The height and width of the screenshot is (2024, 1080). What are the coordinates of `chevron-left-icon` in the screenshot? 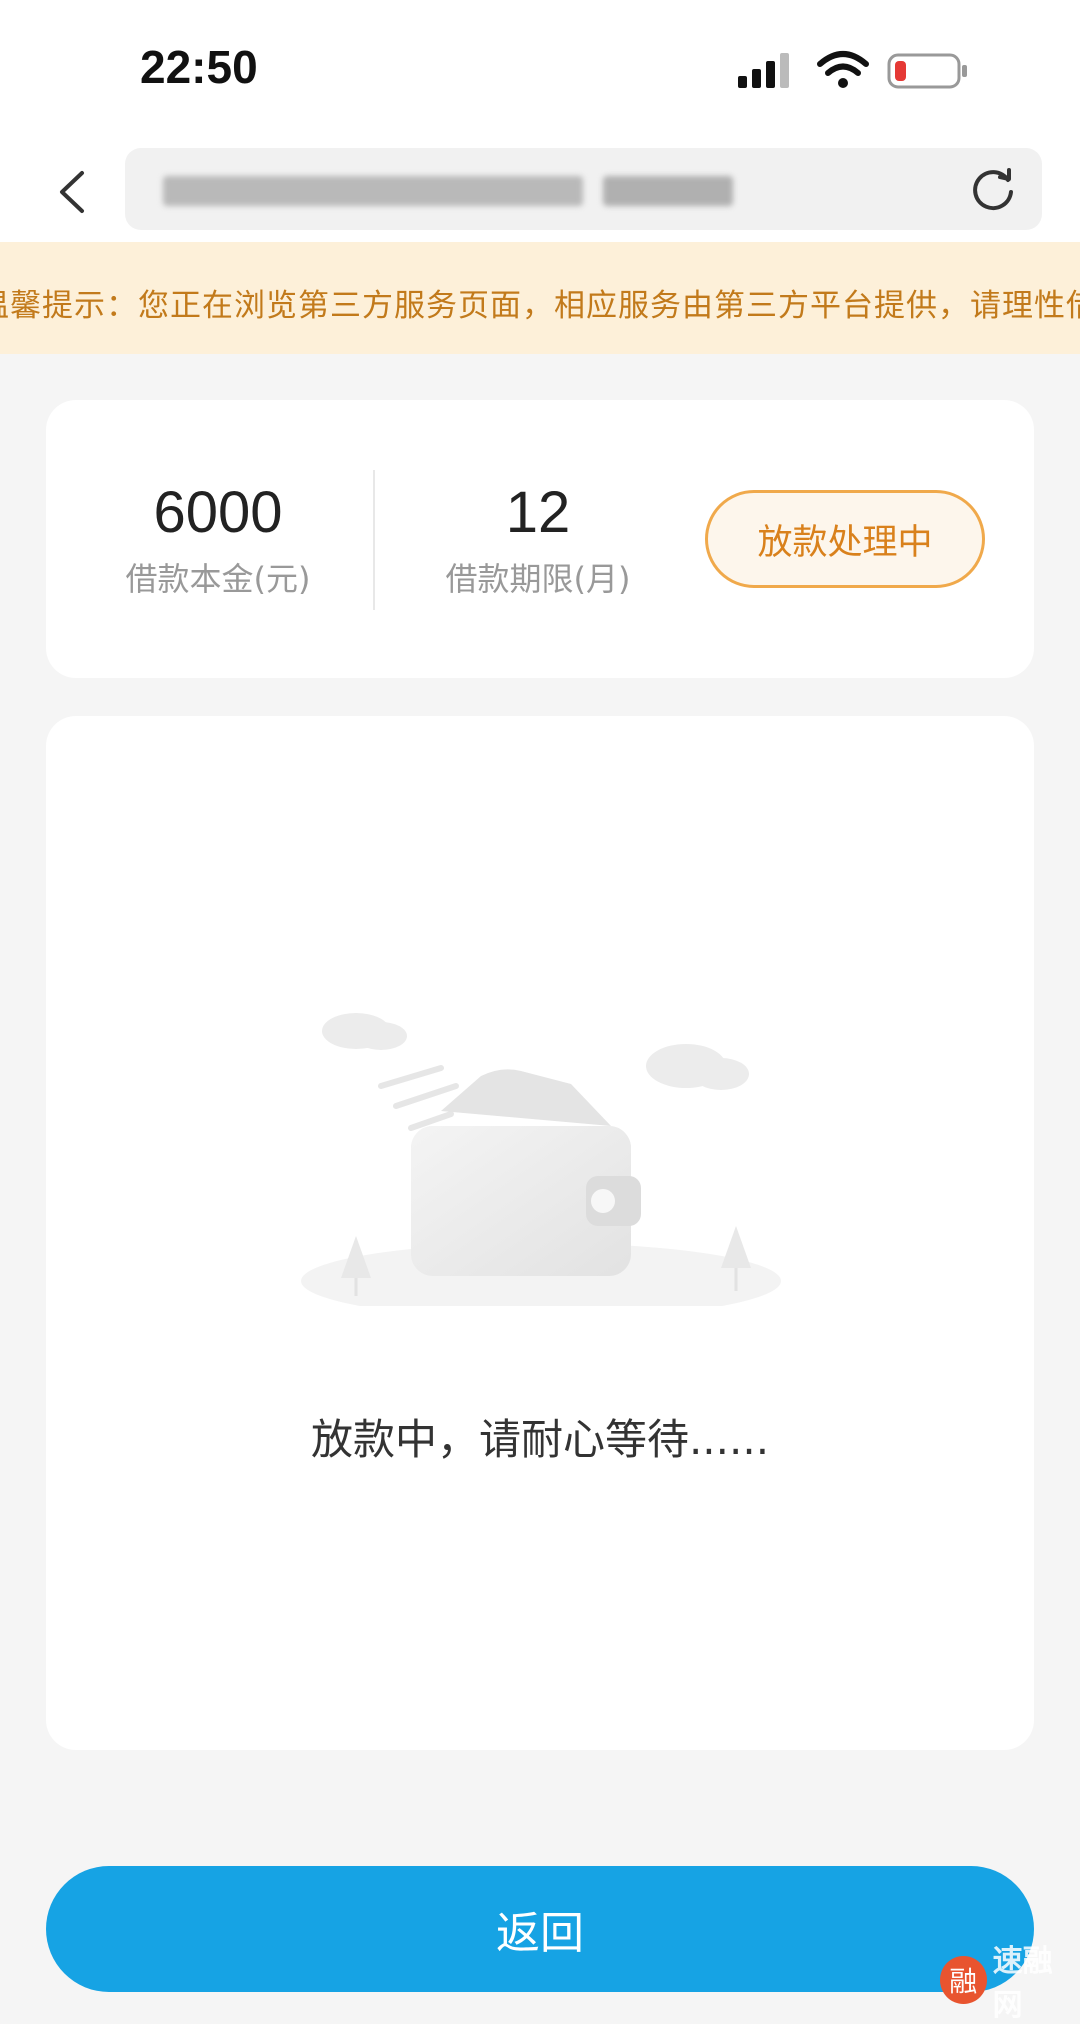 It's located at (72, 192).